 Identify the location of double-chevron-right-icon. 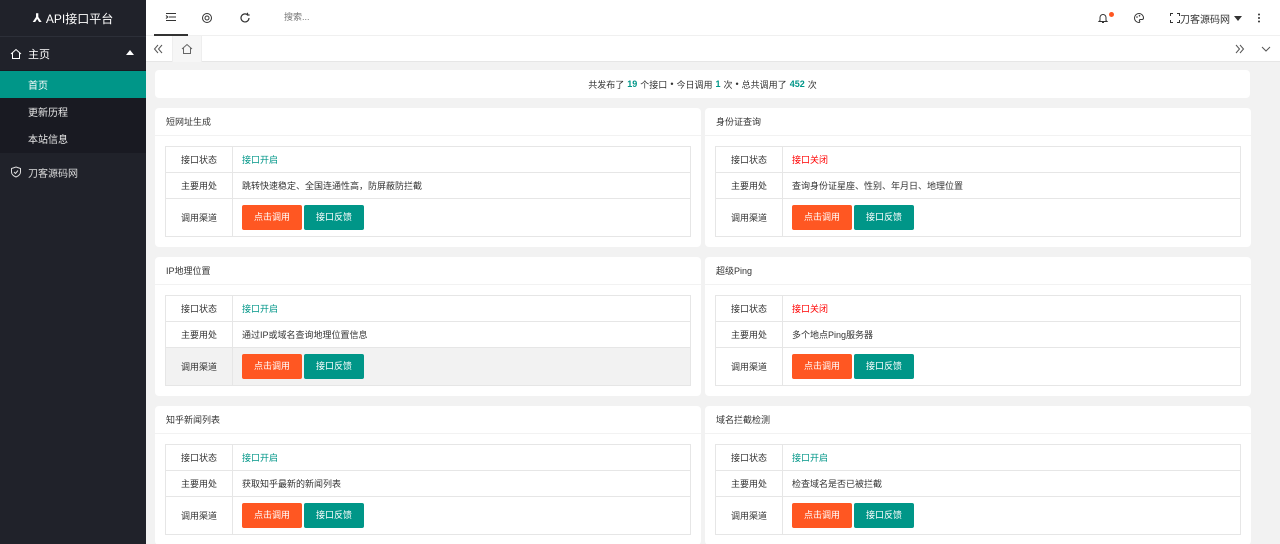
(1240, 49).